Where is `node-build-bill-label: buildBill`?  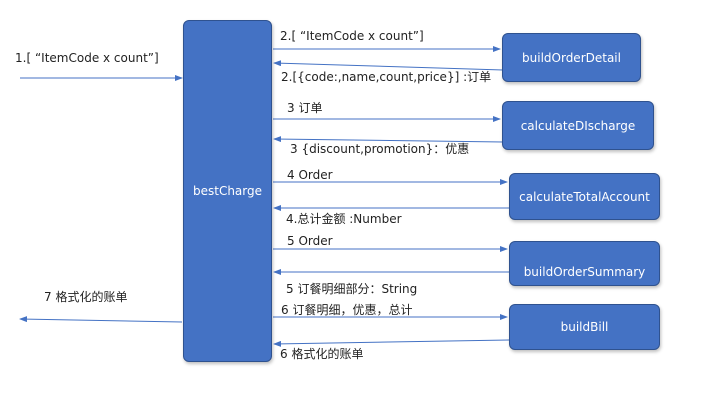 node-build-bill-label: buildBill is located at coordinates (584, 327).